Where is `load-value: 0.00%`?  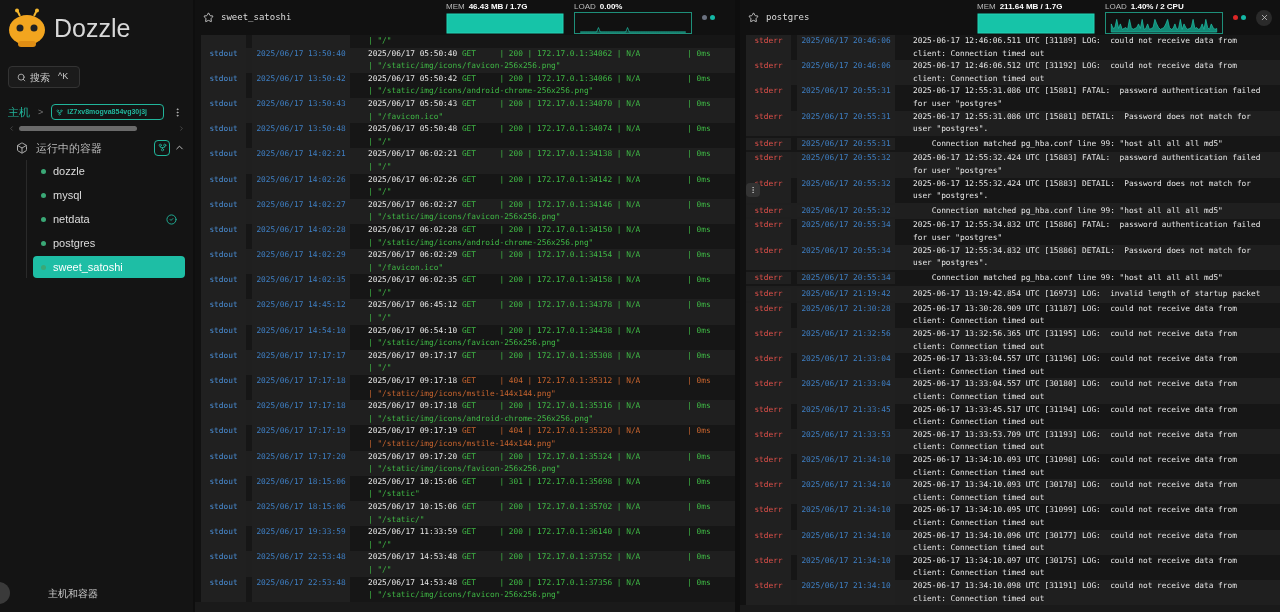 load-value: 0.00% is located at coordinates (611, 6).